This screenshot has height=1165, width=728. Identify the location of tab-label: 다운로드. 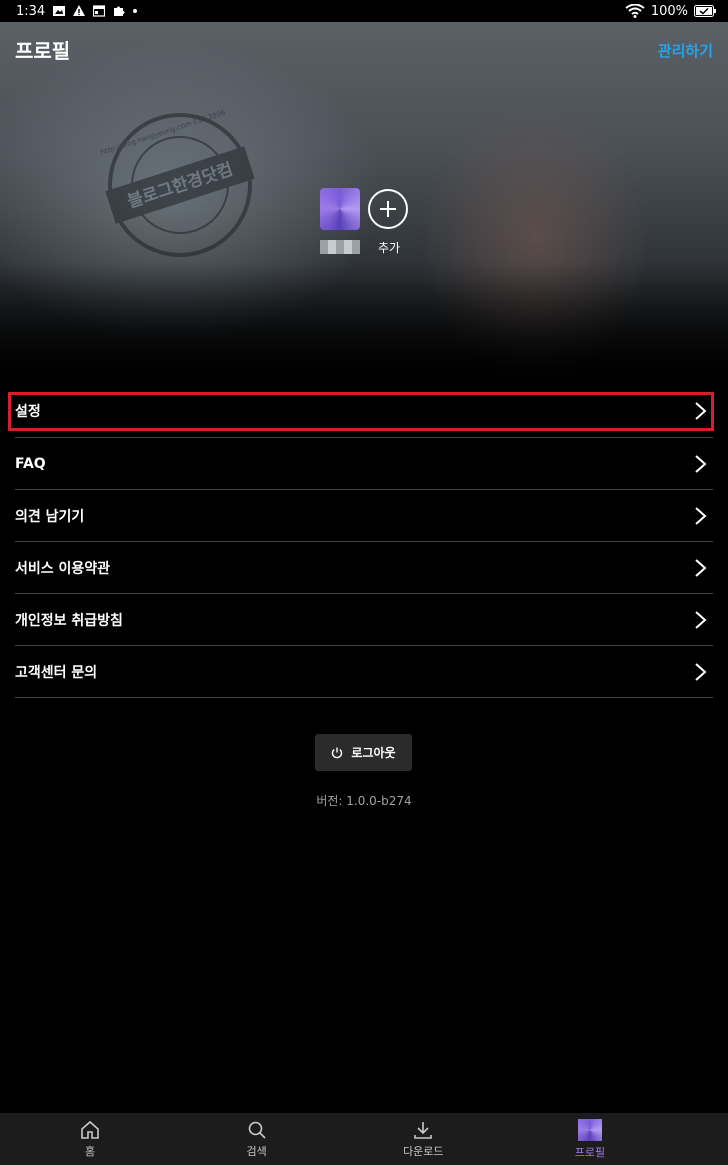
(423, 1151).